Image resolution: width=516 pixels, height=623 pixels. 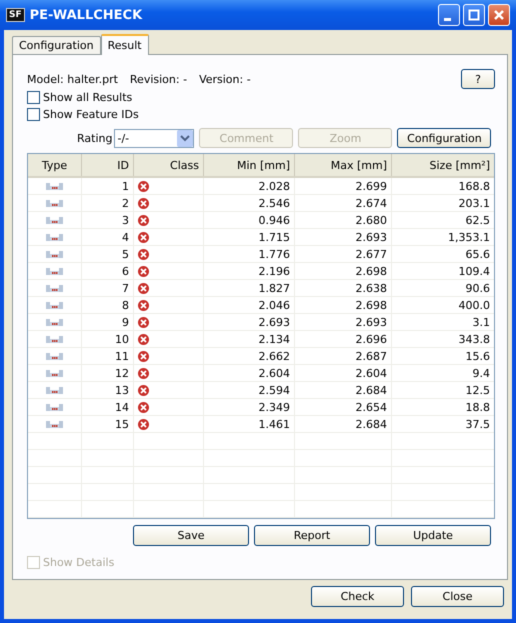 What do you see at coordinates (447, 19) in the screenshot?
I see `minimize-icon` at bounding box center [447, 19].